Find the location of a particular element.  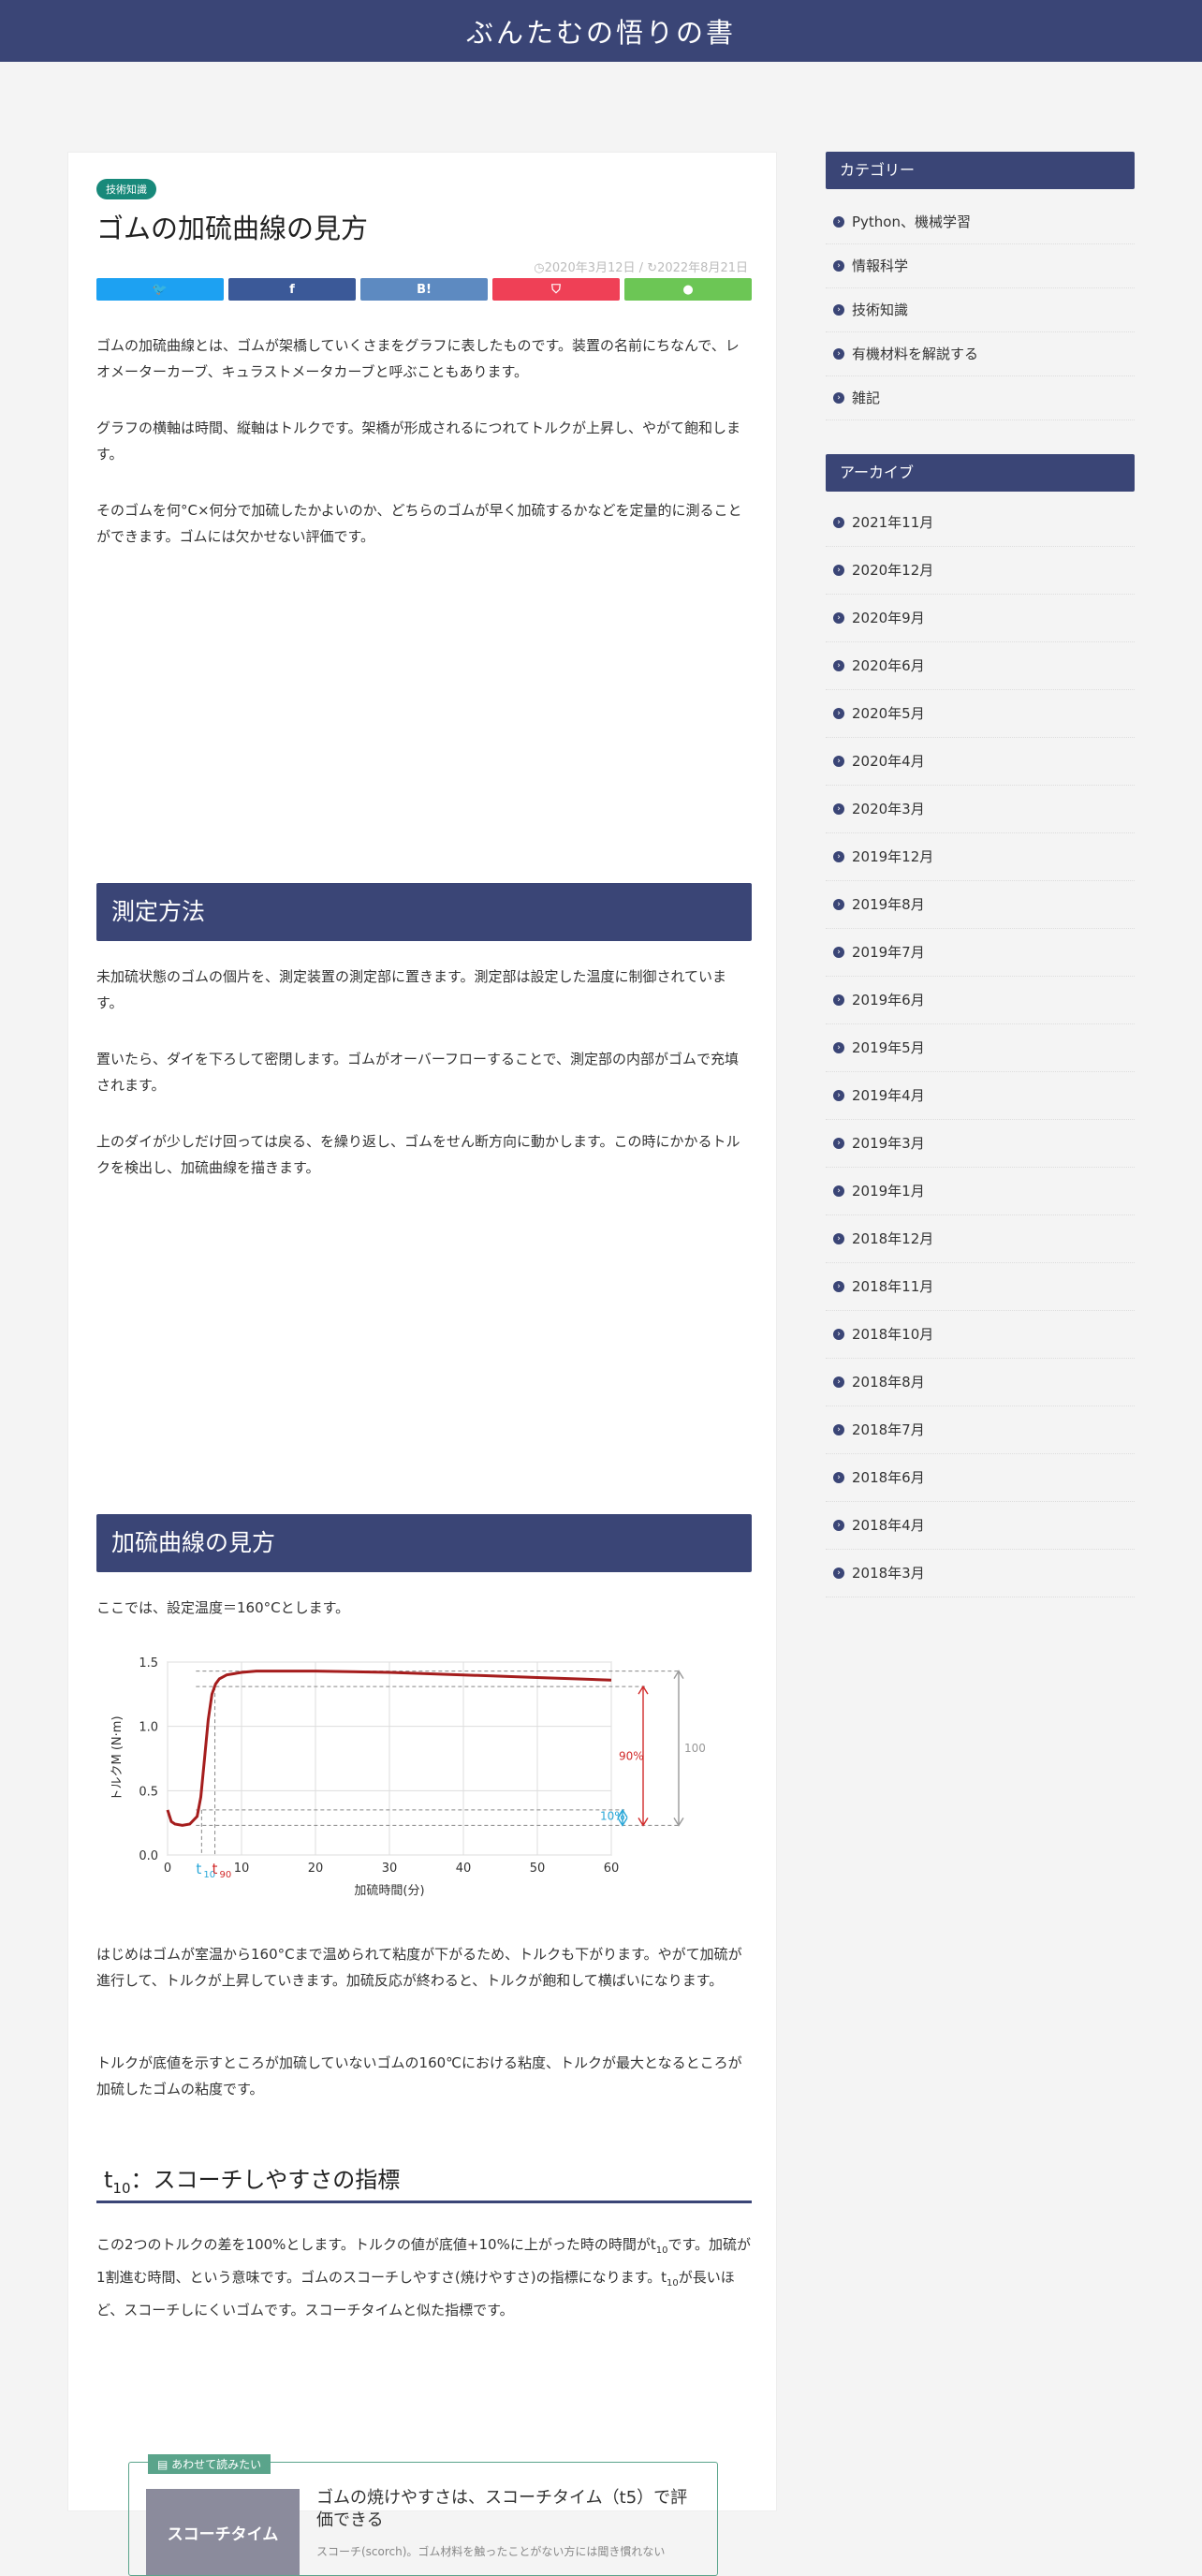

archive-label: 2018年3月 is located at coordinates (888, 1573).